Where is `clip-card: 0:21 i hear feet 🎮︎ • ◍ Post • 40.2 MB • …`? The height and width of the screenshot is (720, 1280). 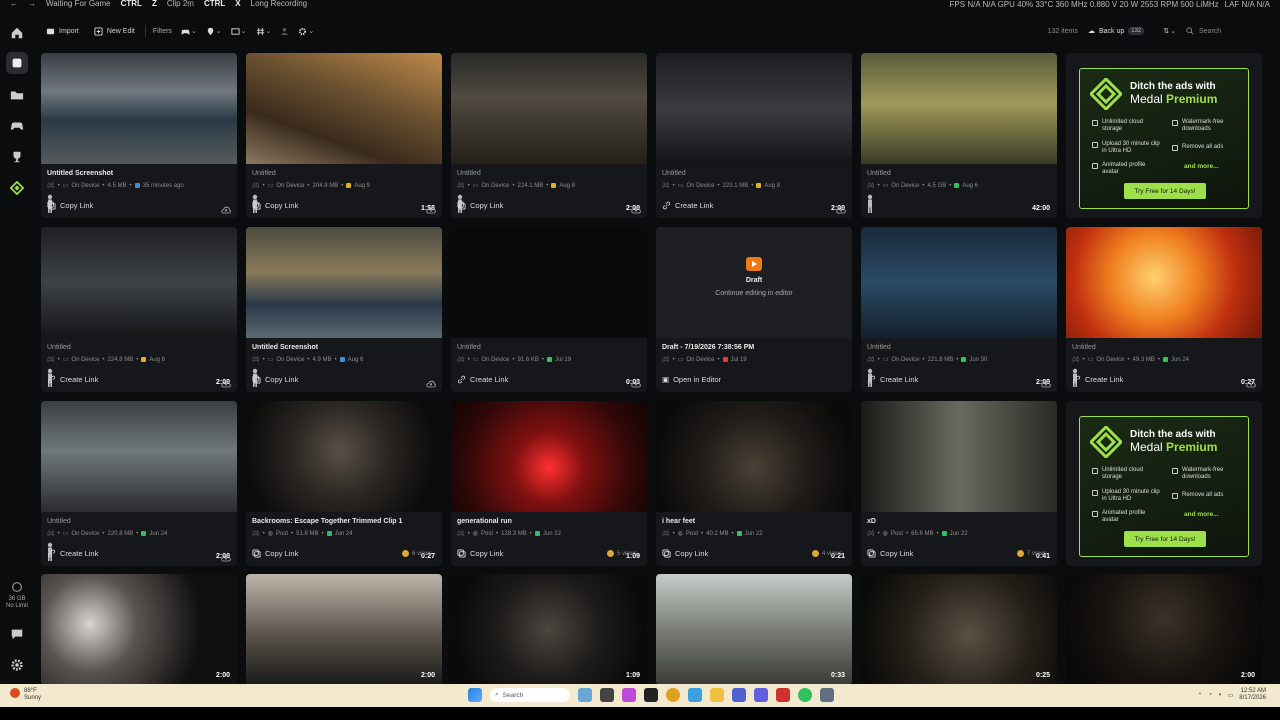
clip-card: 0:21 i hear feet 🎮︎ • ◍ Post • 40.2 MB • … is located at coordinates (754, 483).